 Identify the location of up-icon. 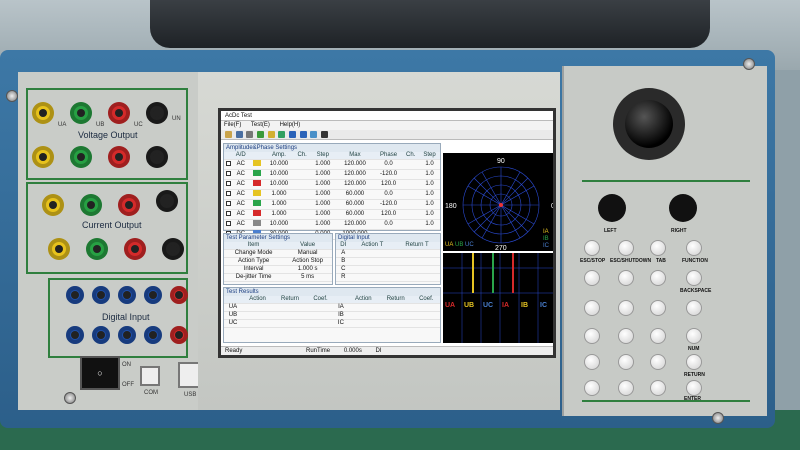
(293, 134).